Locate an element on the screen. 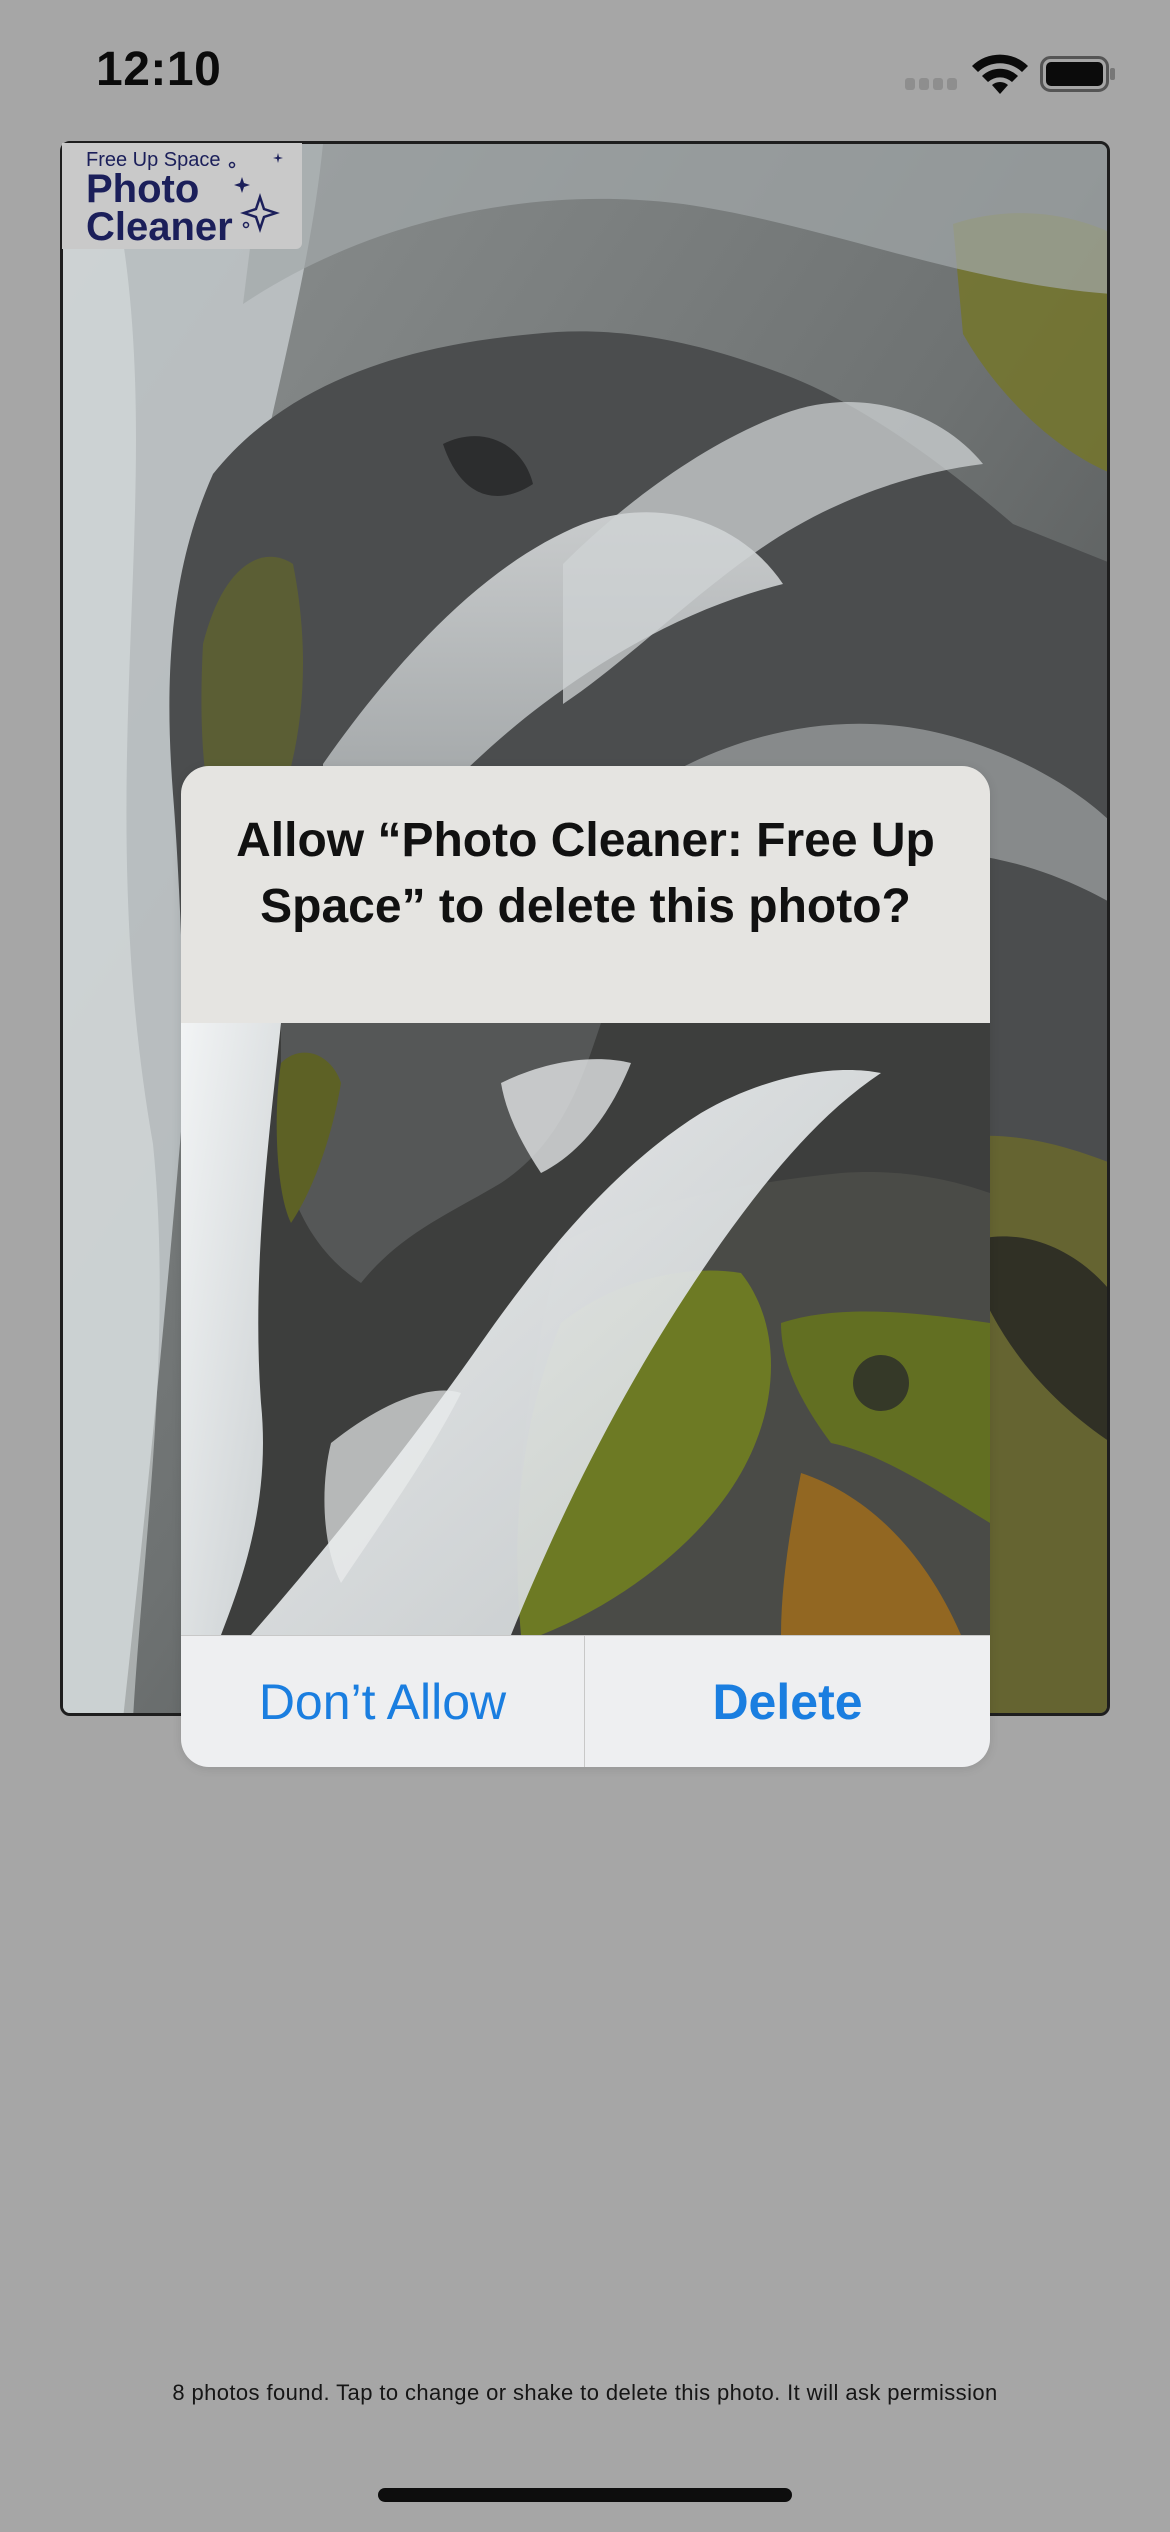 This screenshot has width=1170, height=2532. logo-word-cleaner: Cleaner is located at coordinates (159, 227).